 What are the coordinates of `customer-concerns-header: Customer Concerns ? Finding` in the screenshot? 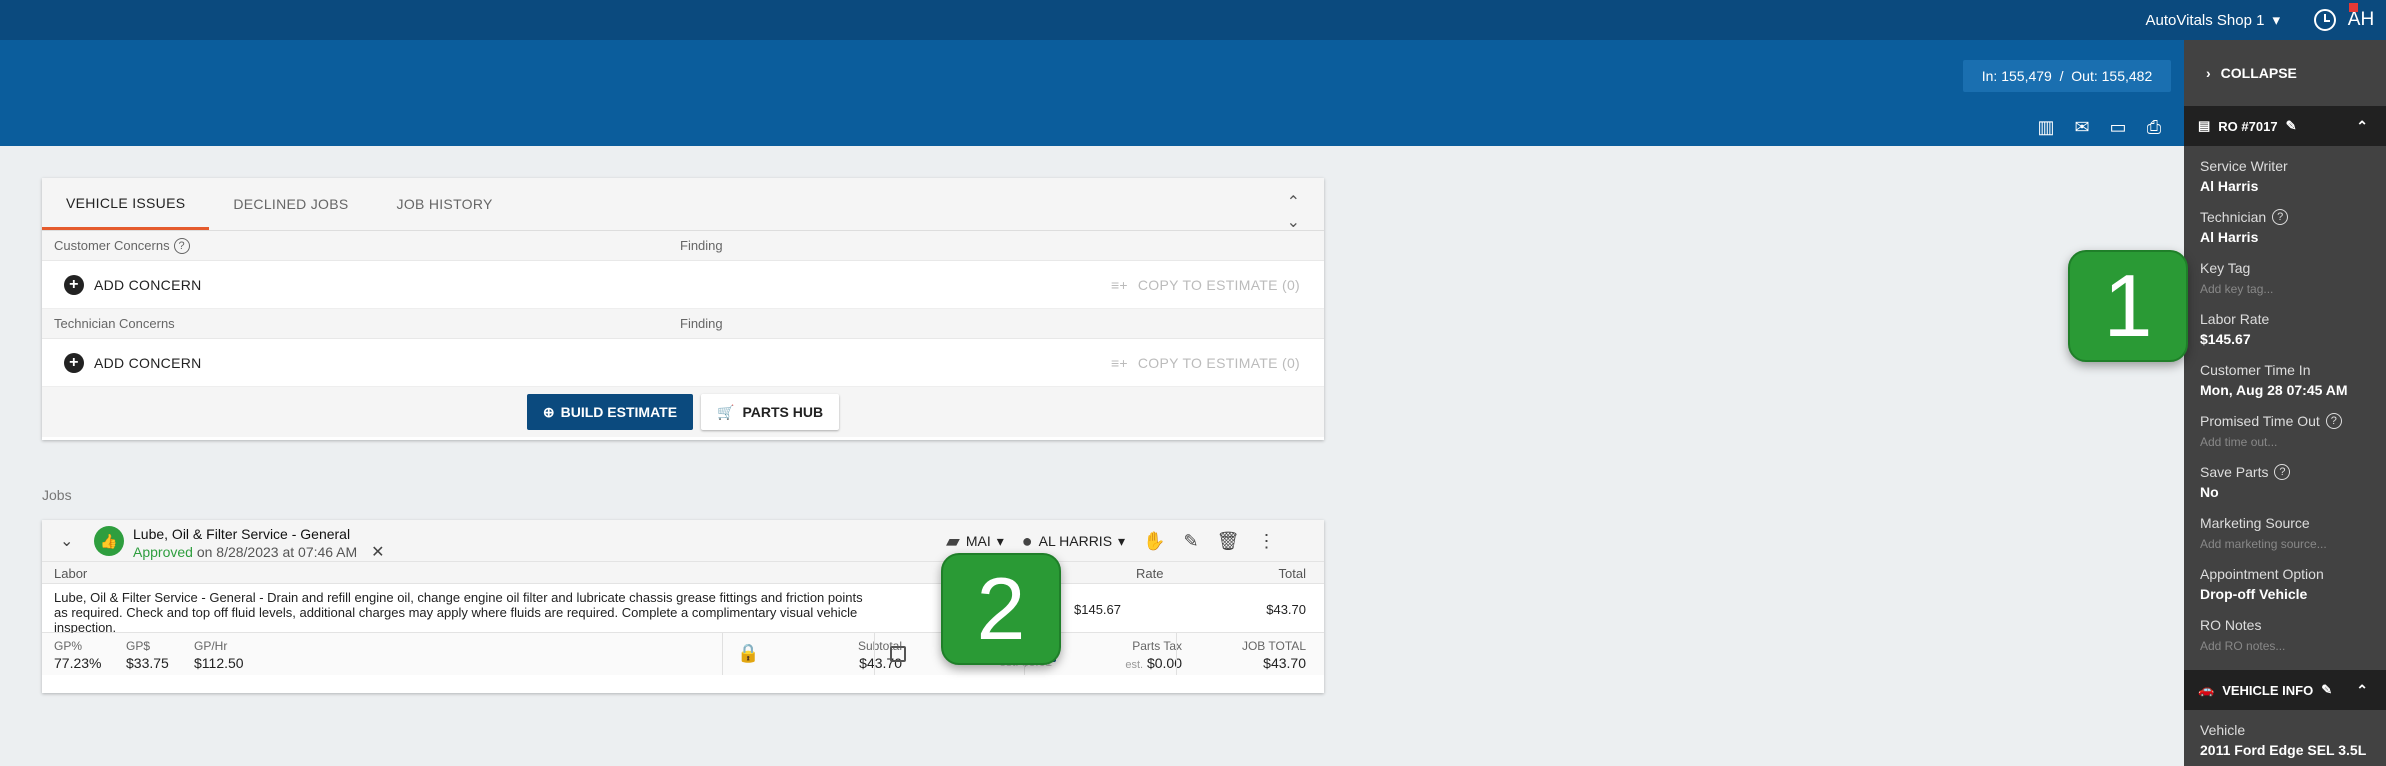 It's located at (683, 246).